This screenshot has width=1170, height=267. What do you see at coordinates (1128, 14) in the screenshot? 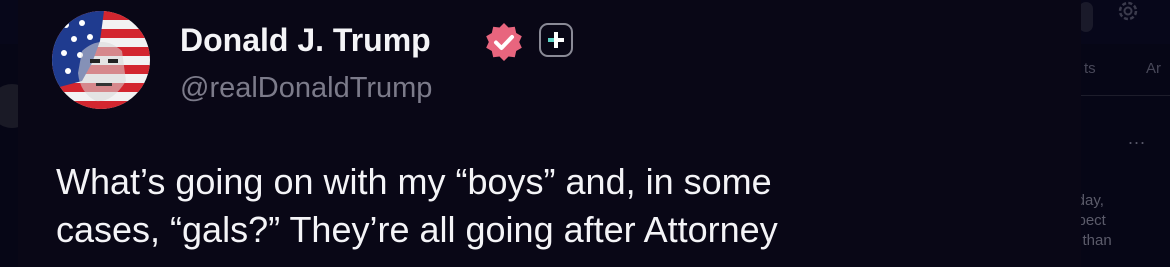
I see `gear-icon` at bounding box center [1128, 14].